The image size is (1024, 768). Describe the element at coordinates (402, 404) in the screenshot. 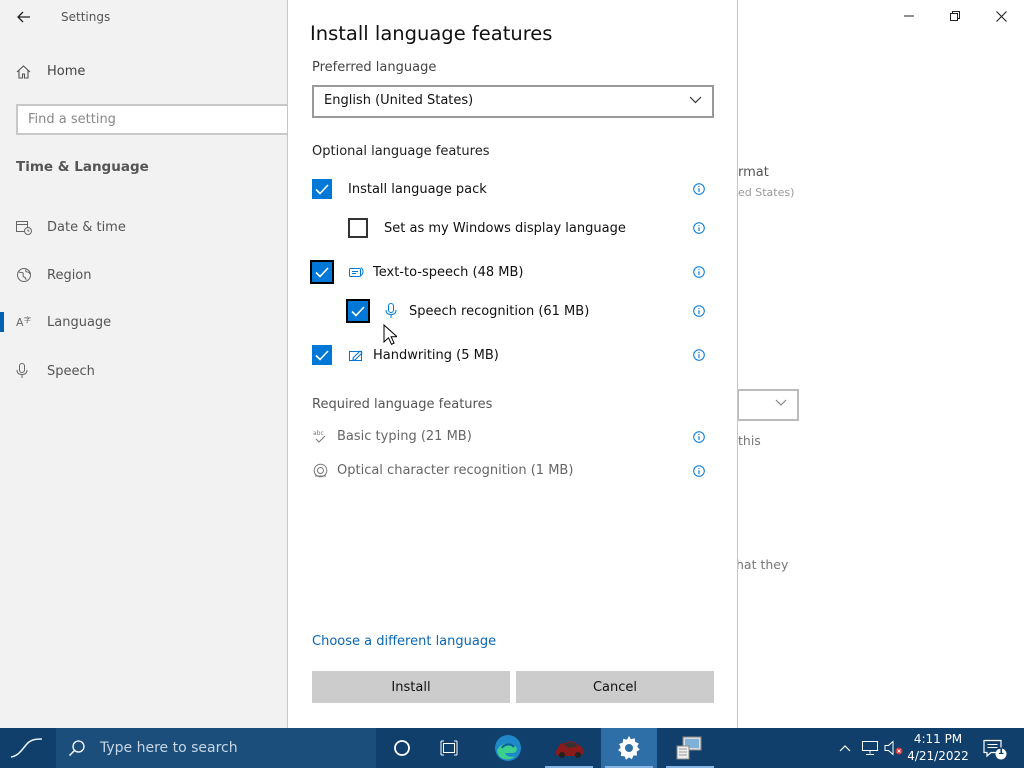

I see `required-features-label: Required language features` at that location.